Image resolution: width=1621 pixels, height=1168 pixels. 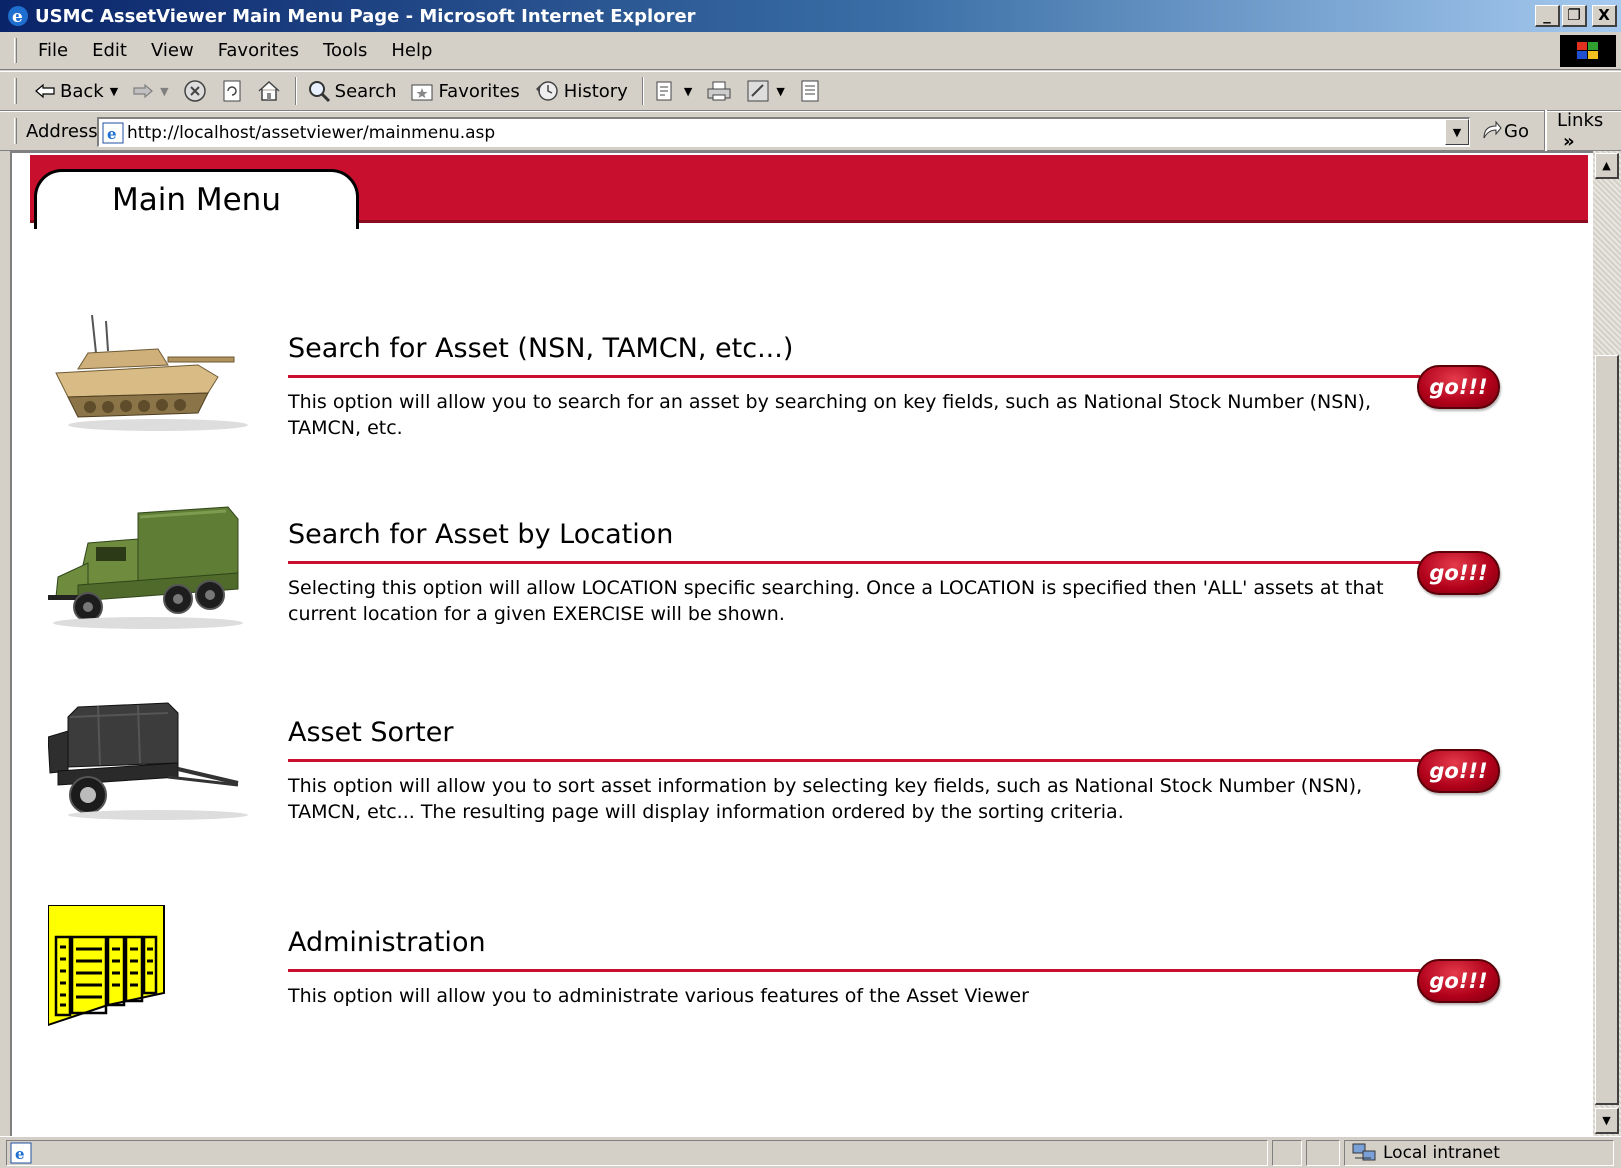 I want to click on search-icon, so click(x=319, y=92).